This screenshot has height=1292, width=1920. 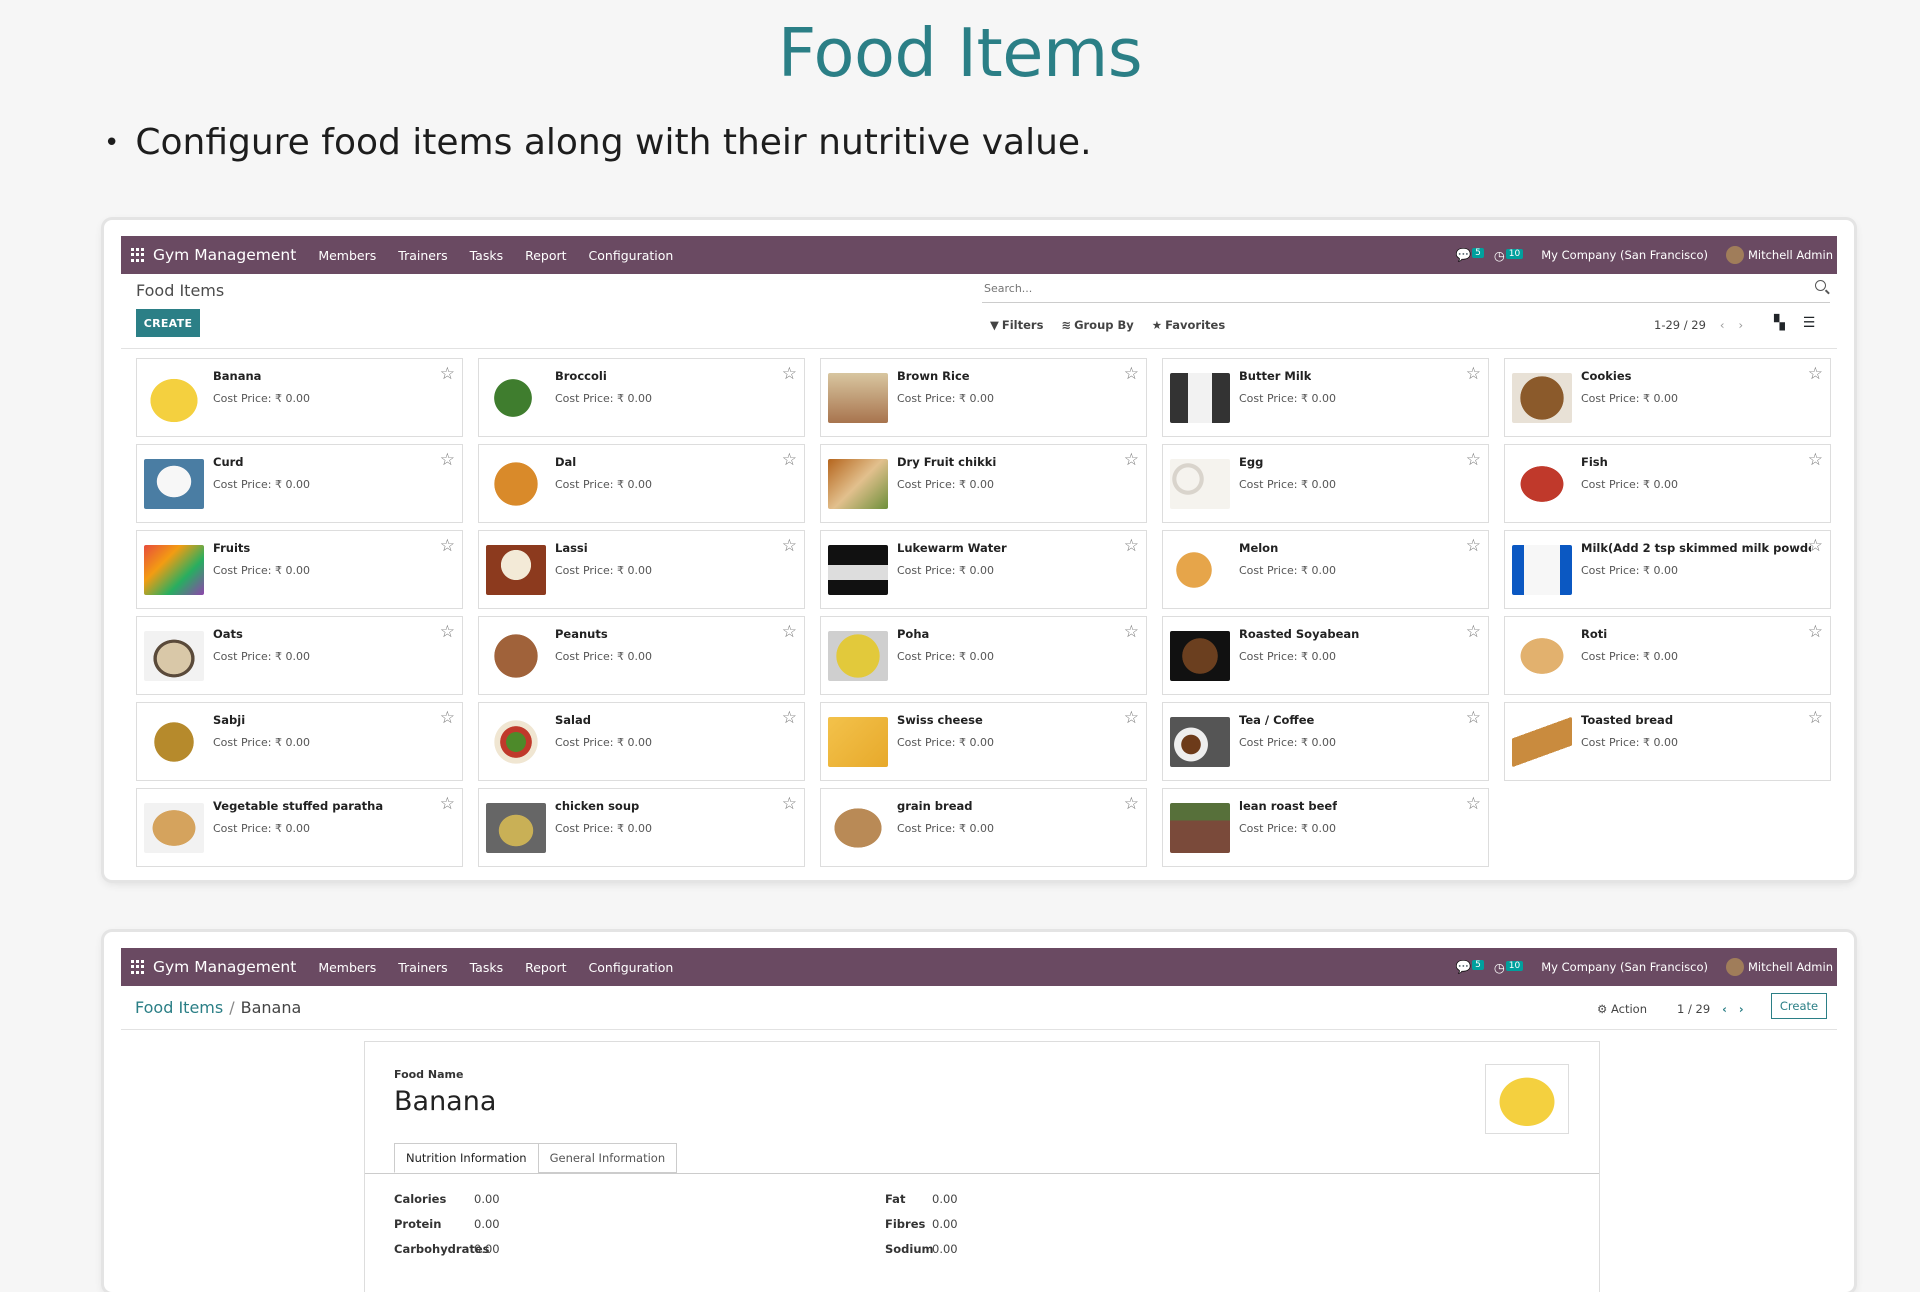 What do you see at coordinates (1527, 1099) in the screenshot?
I see `food-image` at bounding box center [1527, 1099].